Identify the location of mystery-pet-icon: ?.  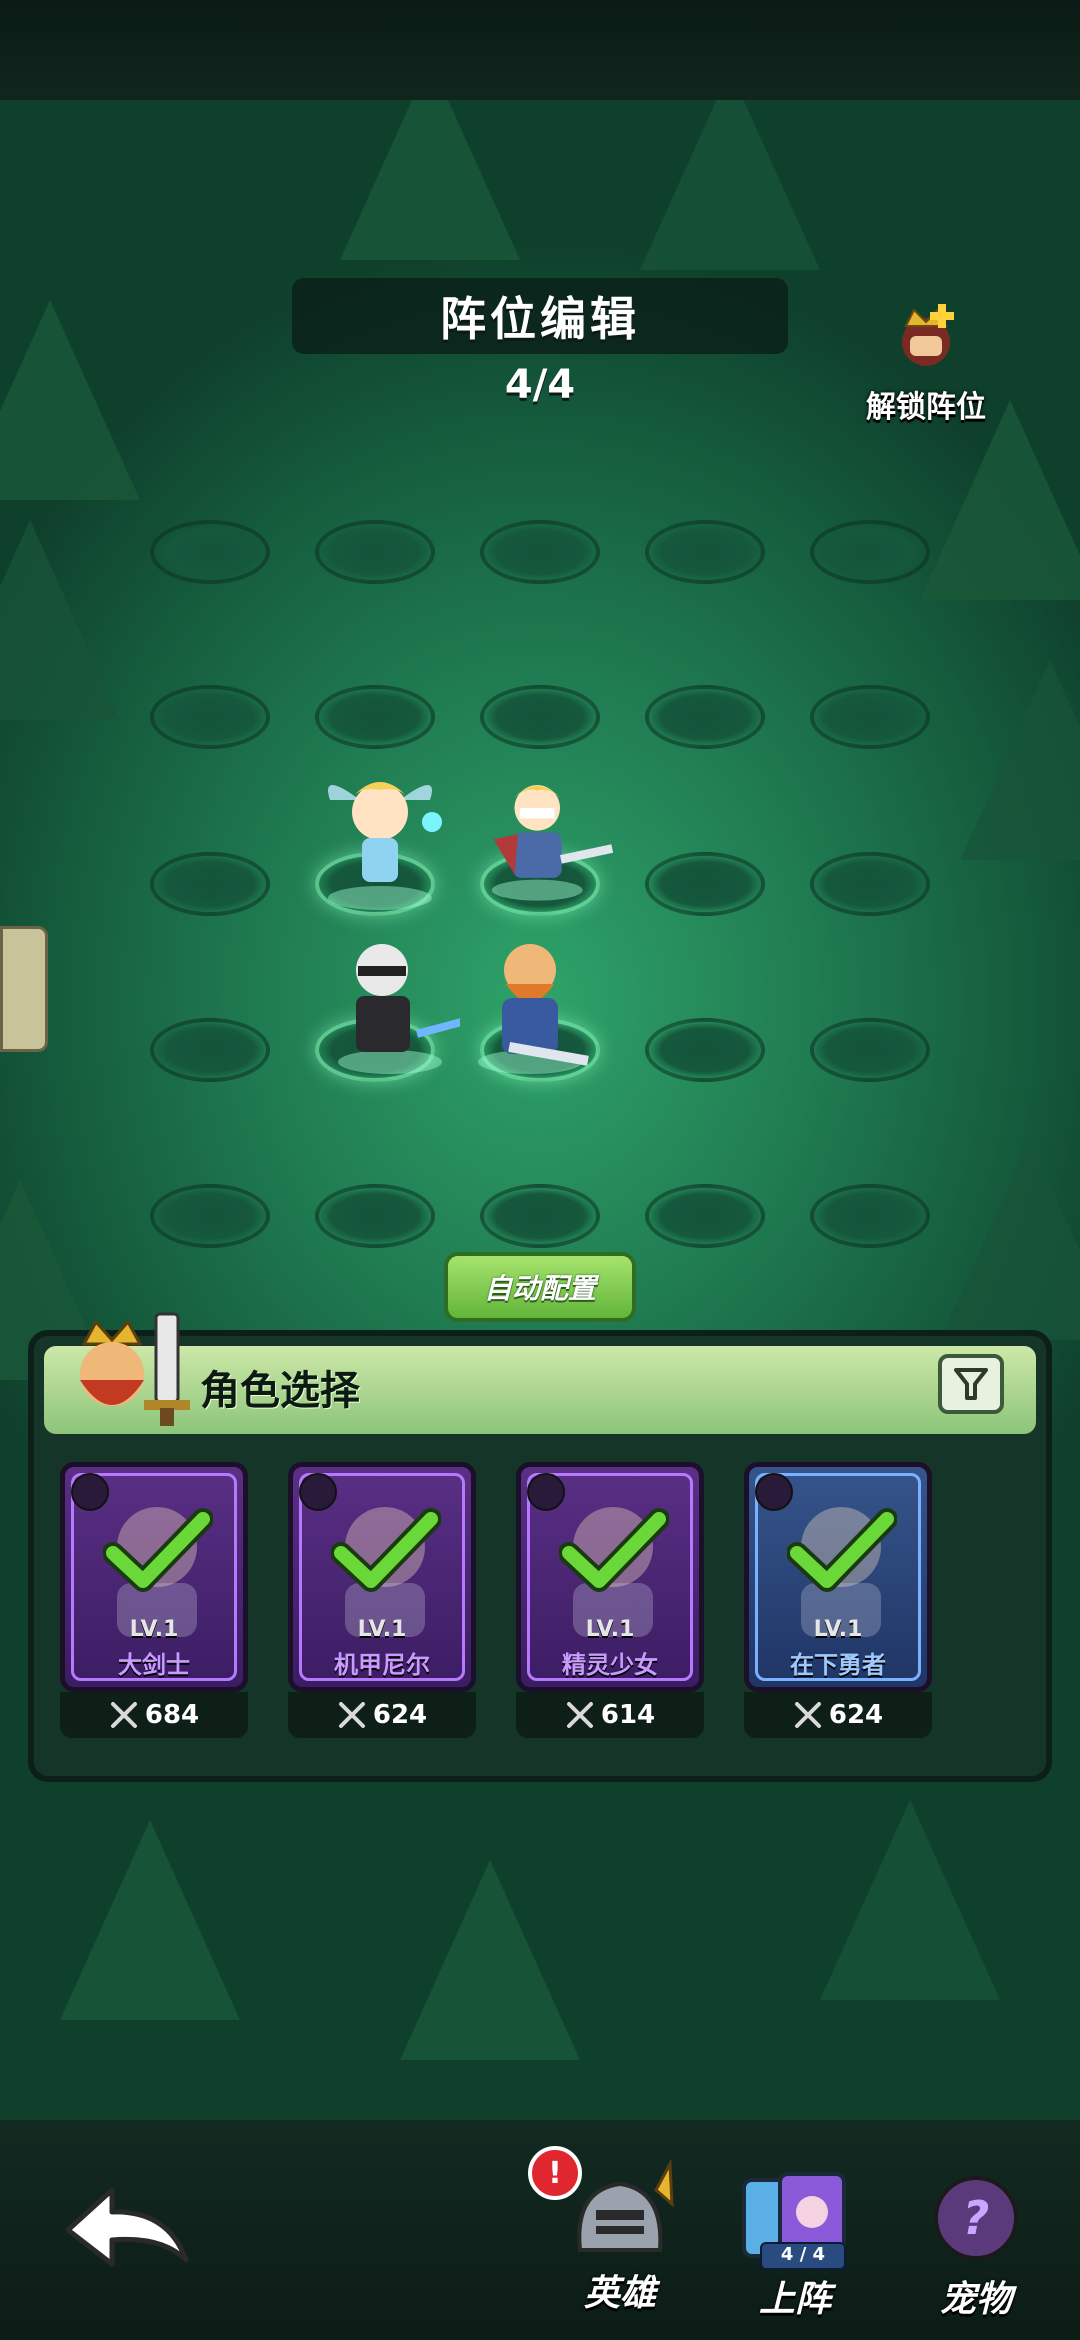
(976, 2218).